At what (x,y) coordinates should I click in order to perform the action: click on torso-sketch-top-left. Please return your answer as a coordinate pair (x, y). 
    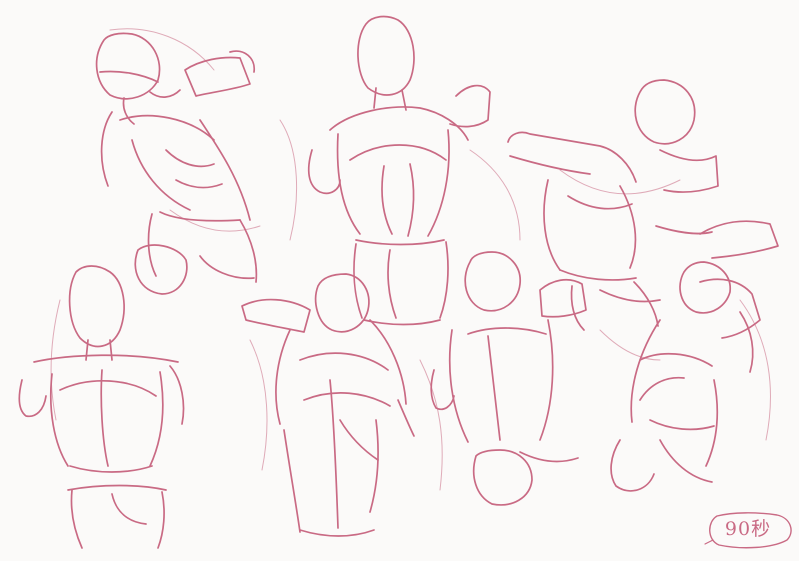
    Looking at the image, I should click on (176, 163).